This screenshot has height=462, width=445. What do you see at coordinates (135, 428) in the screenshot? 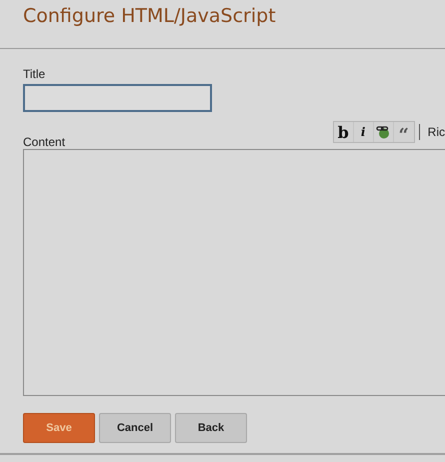
I see `form-button: Cancel` at bounding box center [135, 428].